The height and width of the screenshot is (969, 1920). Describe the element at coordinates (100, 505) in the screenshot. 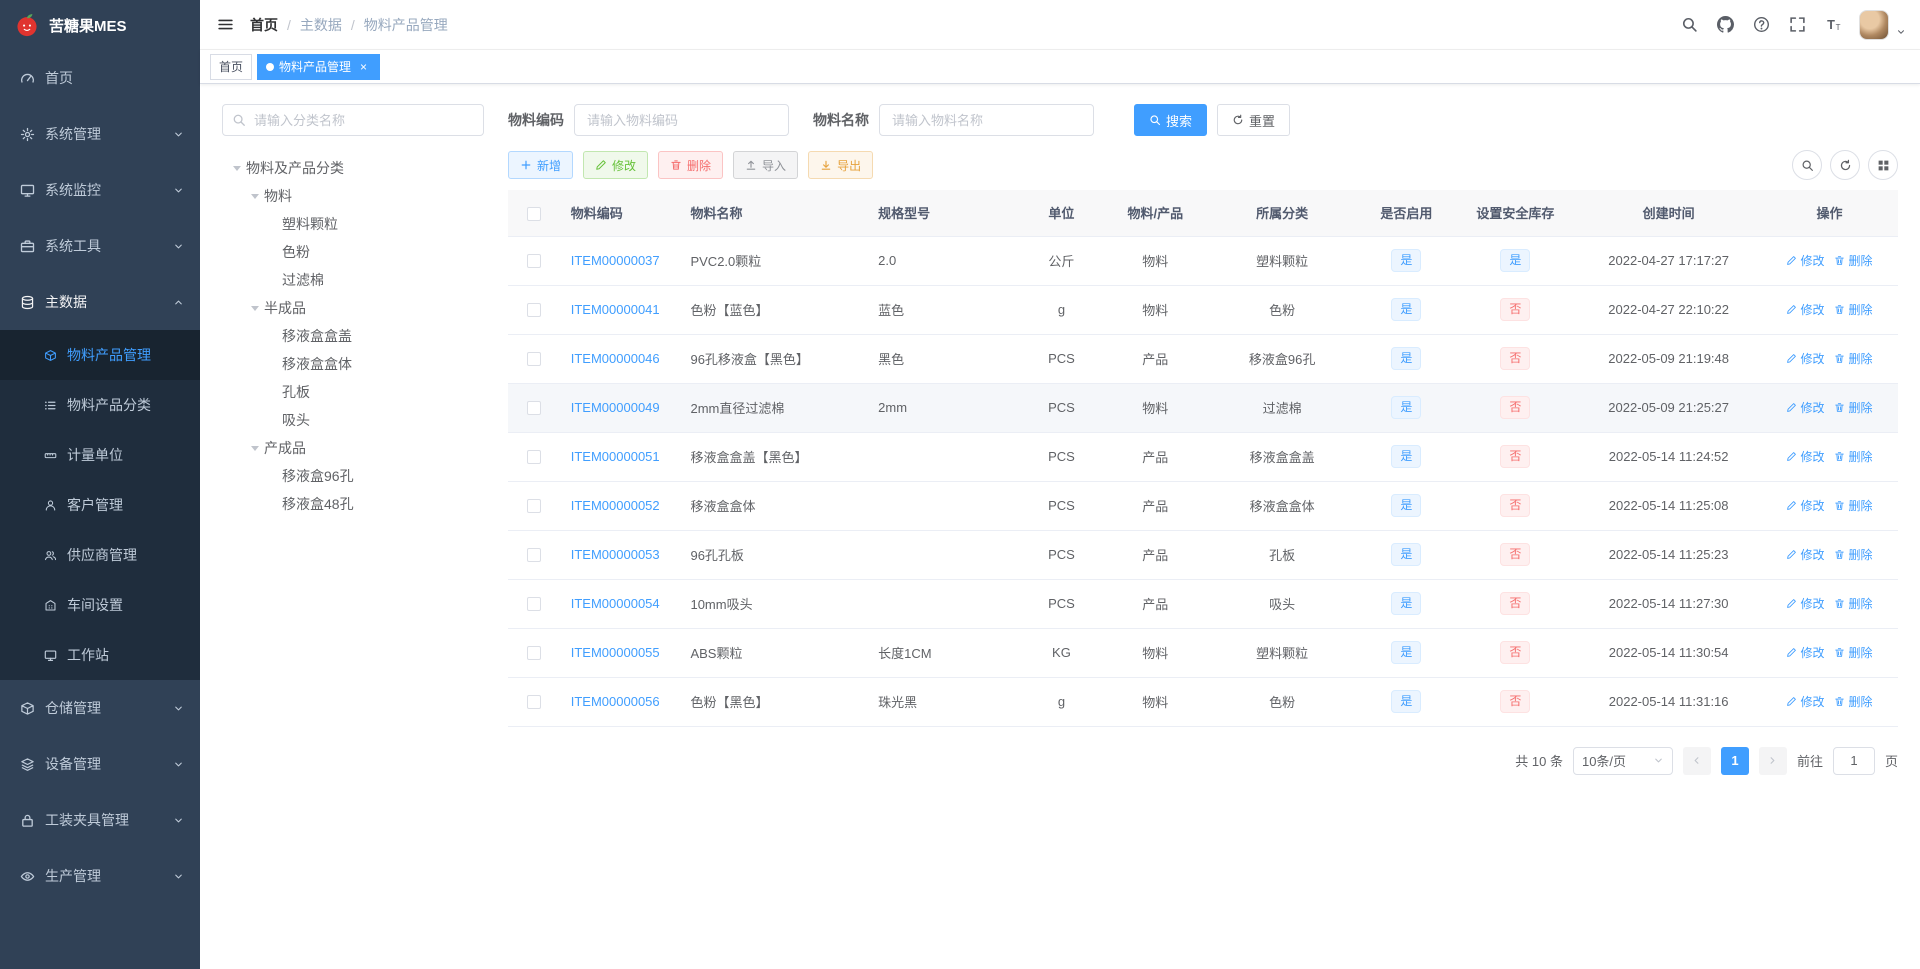

I see `sidebar-item-customer: 客户管理` at that location.